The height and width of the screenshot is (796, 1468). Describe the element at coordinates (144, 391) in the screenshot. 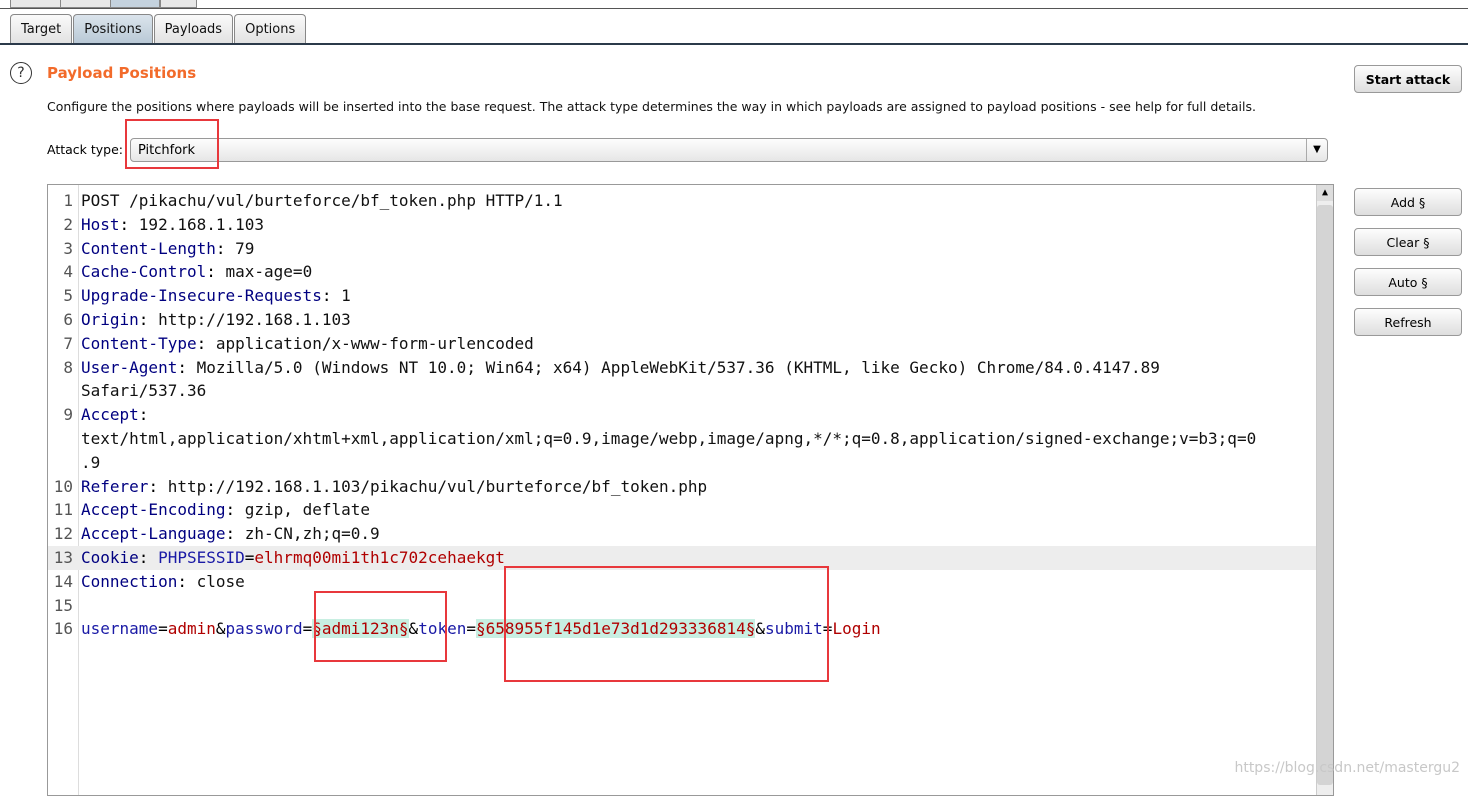

I see `header-value: Safari/537.36` at that location.